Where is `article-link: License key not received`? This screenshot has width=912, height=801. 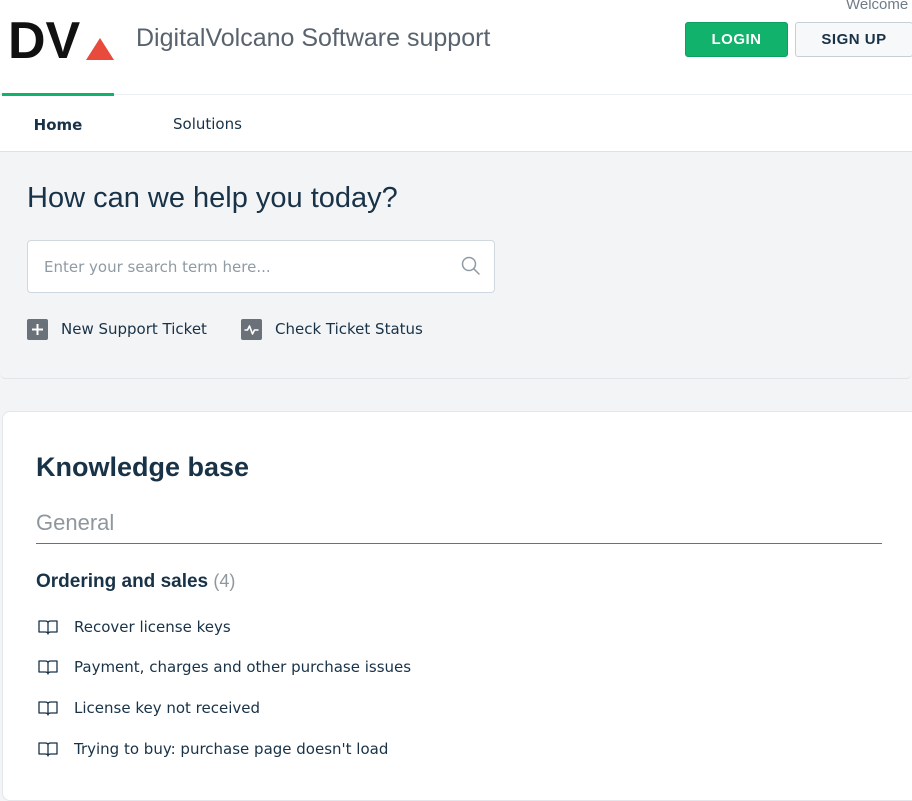 article-link: License key not received is located at coordinates (149, 708).